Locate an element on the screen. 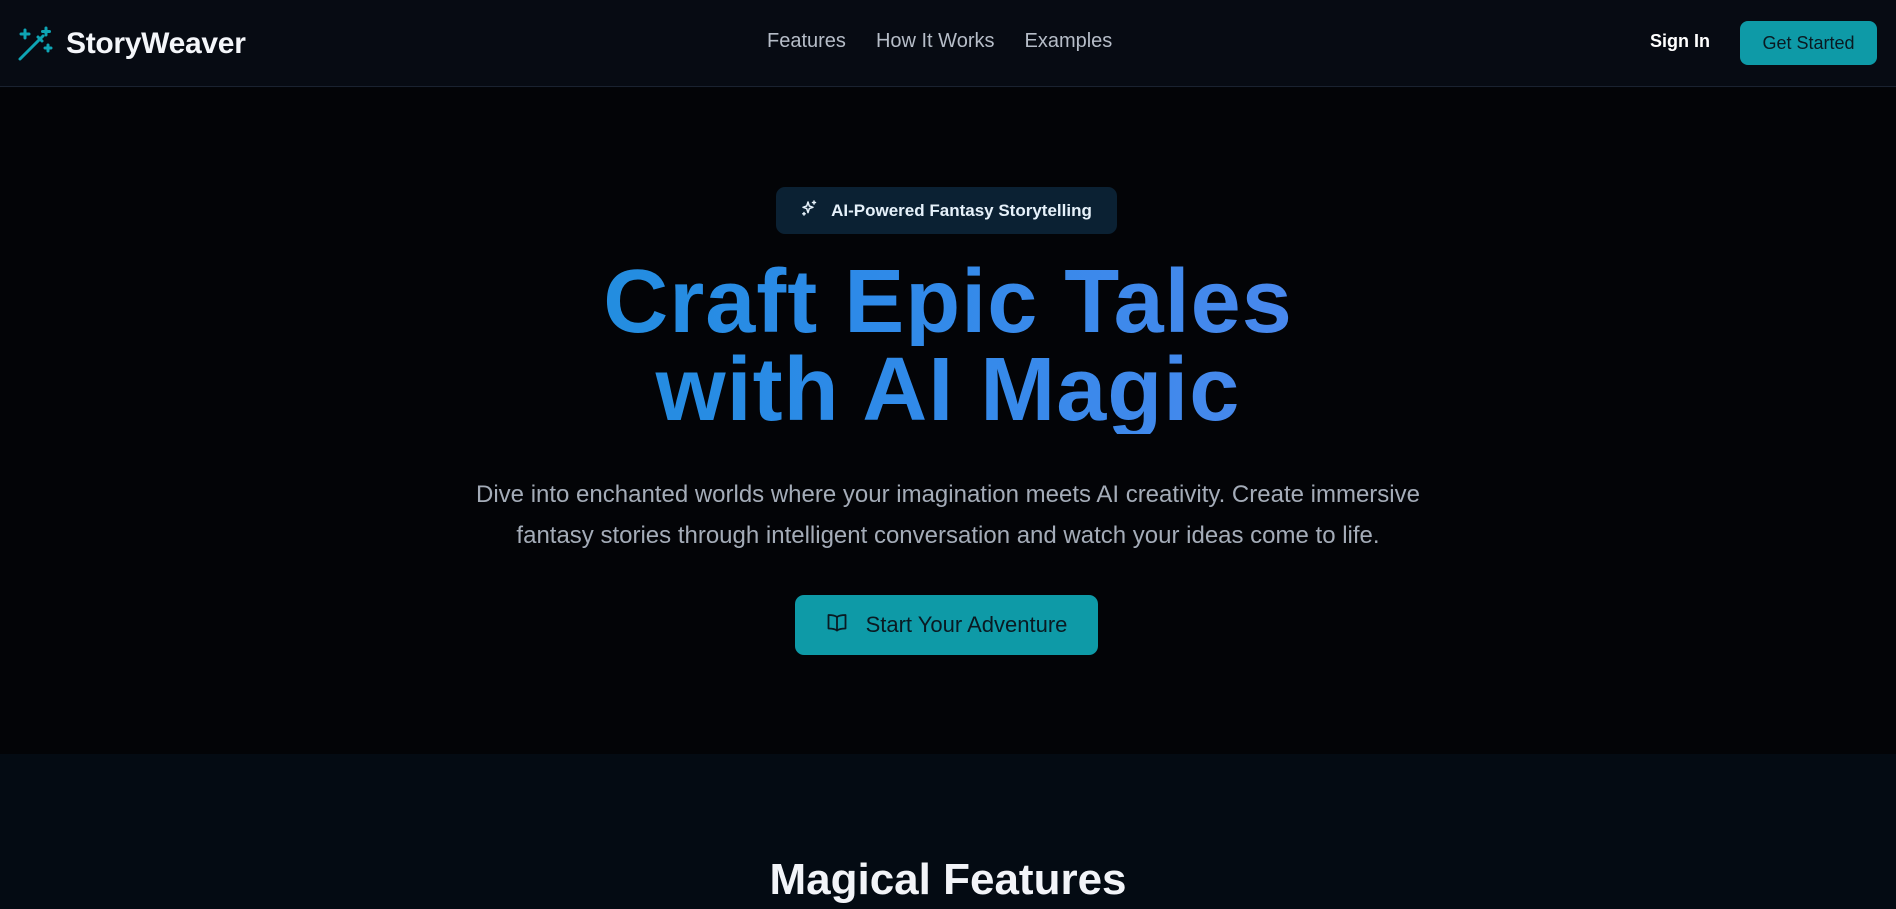 Image resolution: width=1896 pixels, height=909 pixels. brand-logo: StoryWeaver is located at coordinates (131, 44).